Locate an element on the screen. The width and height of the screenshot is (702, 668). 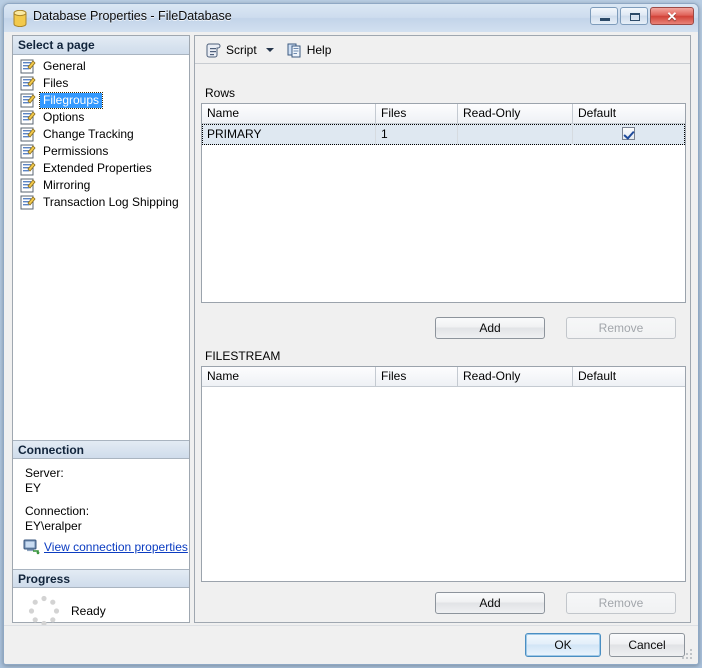
maximize-icon is located at coordinates (635, 17).